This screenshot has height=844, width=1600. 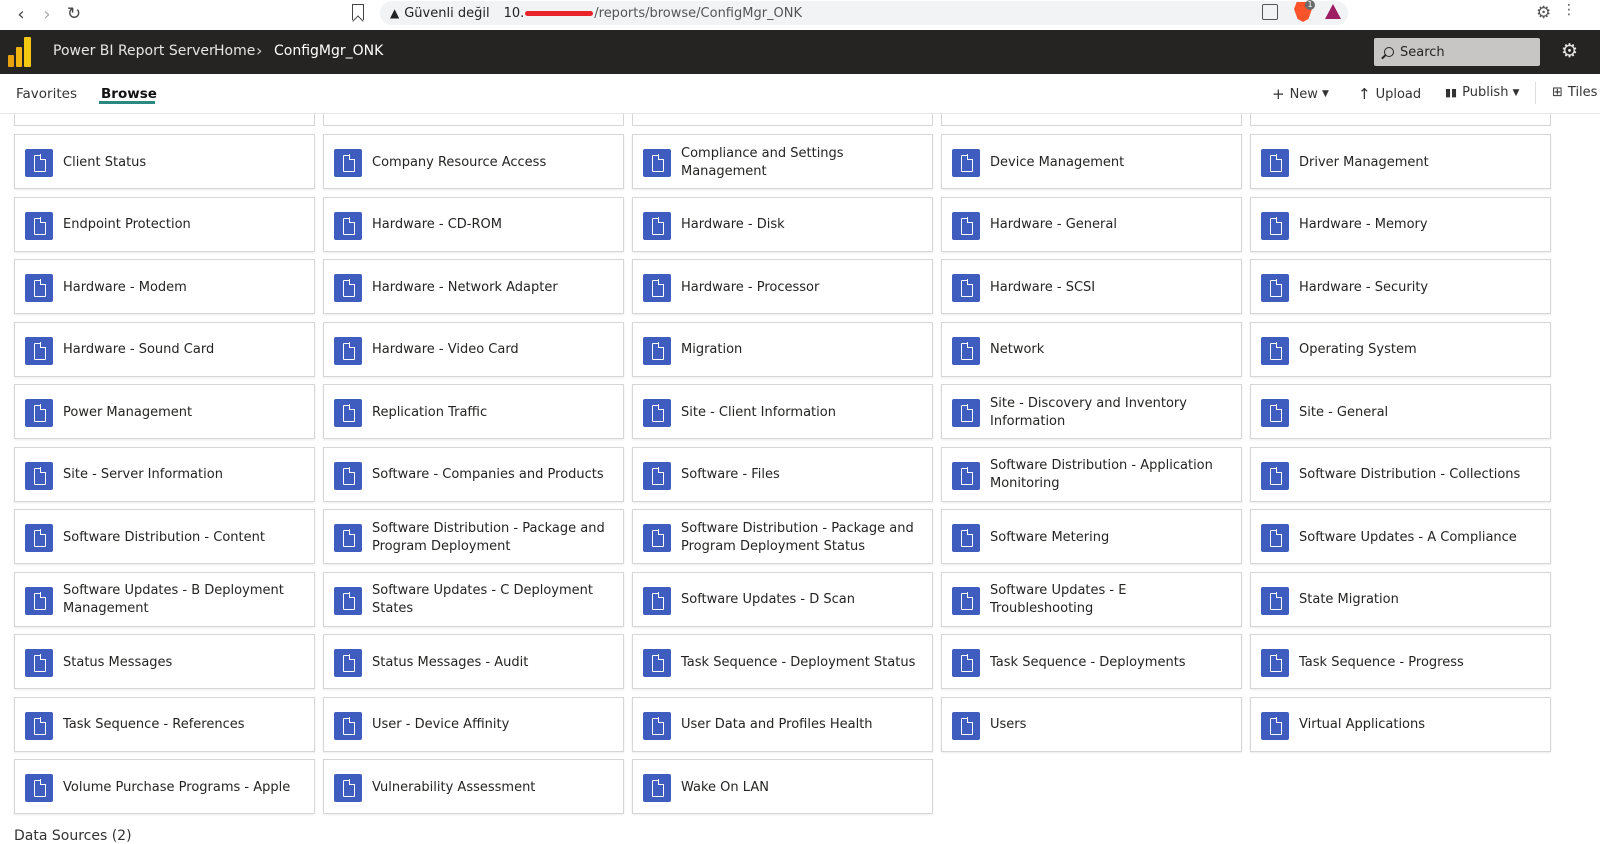 I want to click on folder-tile: State Migration, so click(x=1400, y=599).